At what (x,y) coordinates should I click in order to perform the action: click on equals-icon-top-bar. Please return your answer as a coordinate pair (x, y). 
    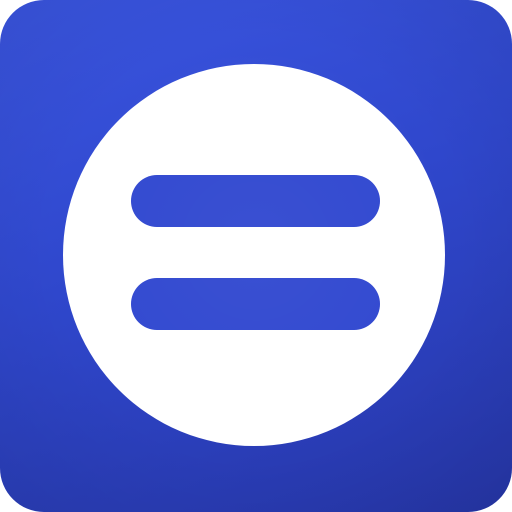
    Looking at the image, I should click on (255, 201).